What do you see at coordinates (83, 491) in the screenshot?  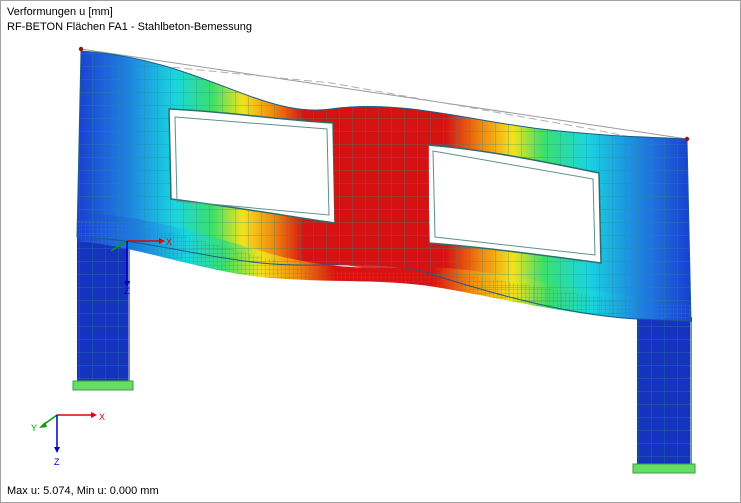 I see `result-range-status: Max u: 5.074, Min u: 0.000 mm` at bounding box center [83, 491].